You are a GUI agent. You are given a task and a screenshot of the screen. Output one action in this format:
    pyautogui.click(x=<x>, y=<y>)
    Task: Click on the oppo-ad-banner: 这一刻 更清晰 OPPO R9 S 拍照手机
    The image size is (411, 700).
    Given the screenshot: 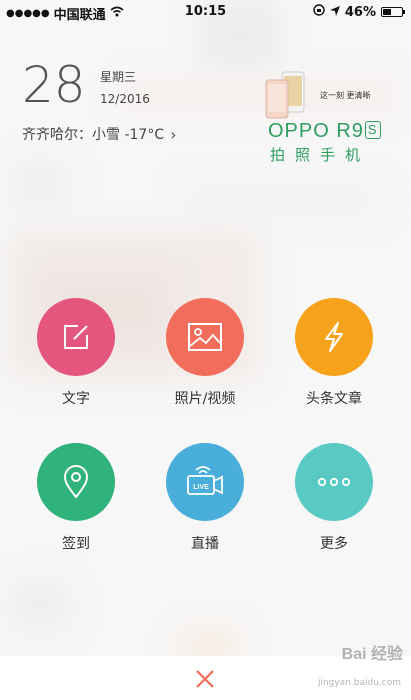 What is the action you would take?
    pyautogui.click(x=323, y=115)
    